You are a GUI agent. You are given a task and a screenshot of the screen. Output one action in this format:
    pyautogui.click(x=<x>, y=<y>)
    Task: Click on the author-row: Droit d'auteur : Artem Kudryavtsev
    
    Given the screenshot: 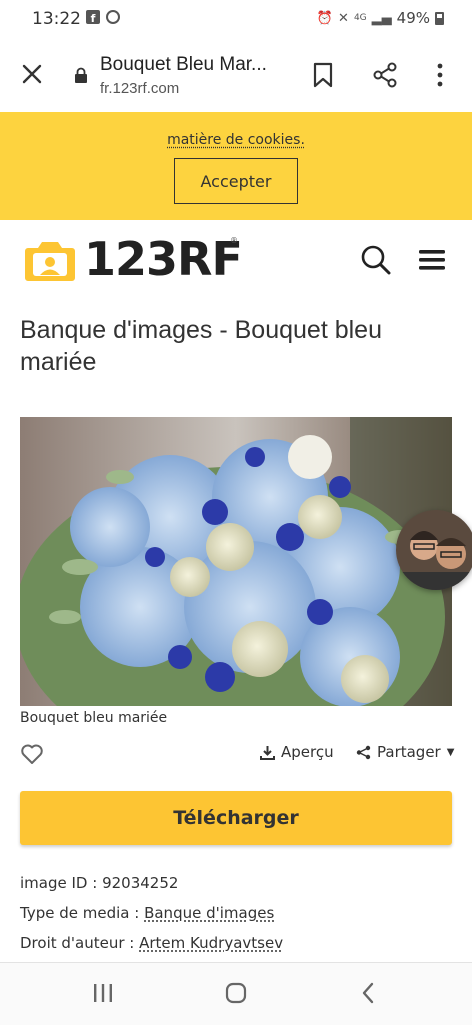 What is the action you would take?
    pyautogui.click(x=151, y=943)
    